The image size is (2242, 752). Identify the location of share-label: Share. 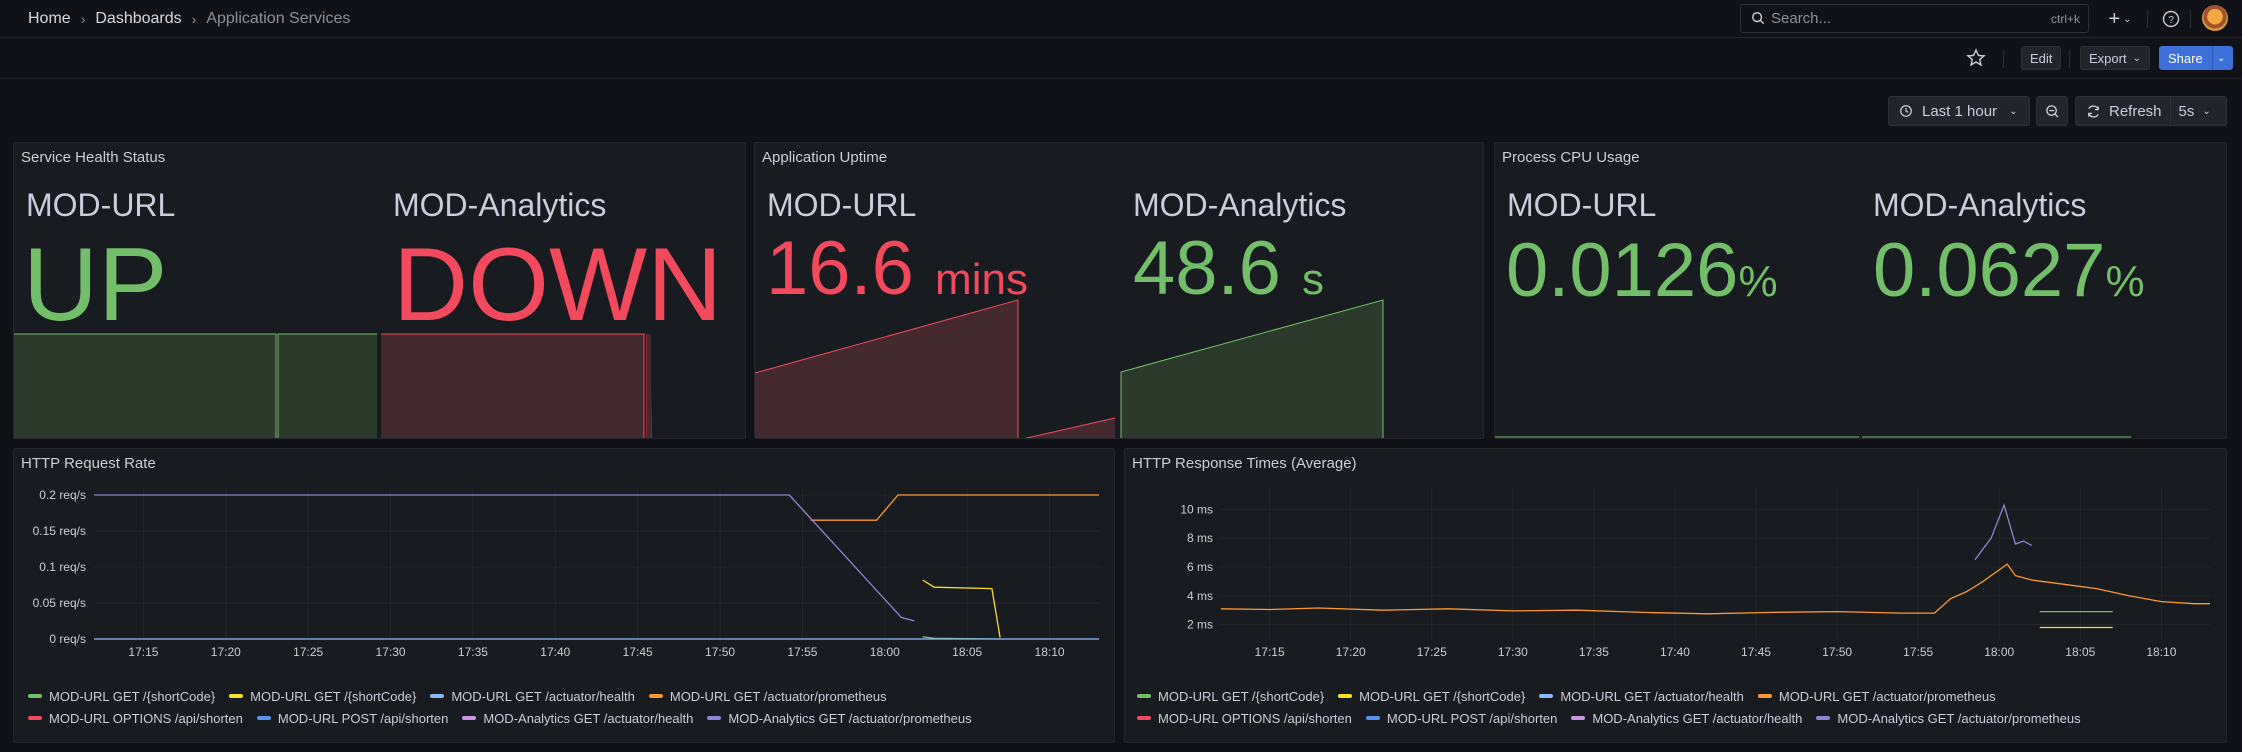
(2185, 58).